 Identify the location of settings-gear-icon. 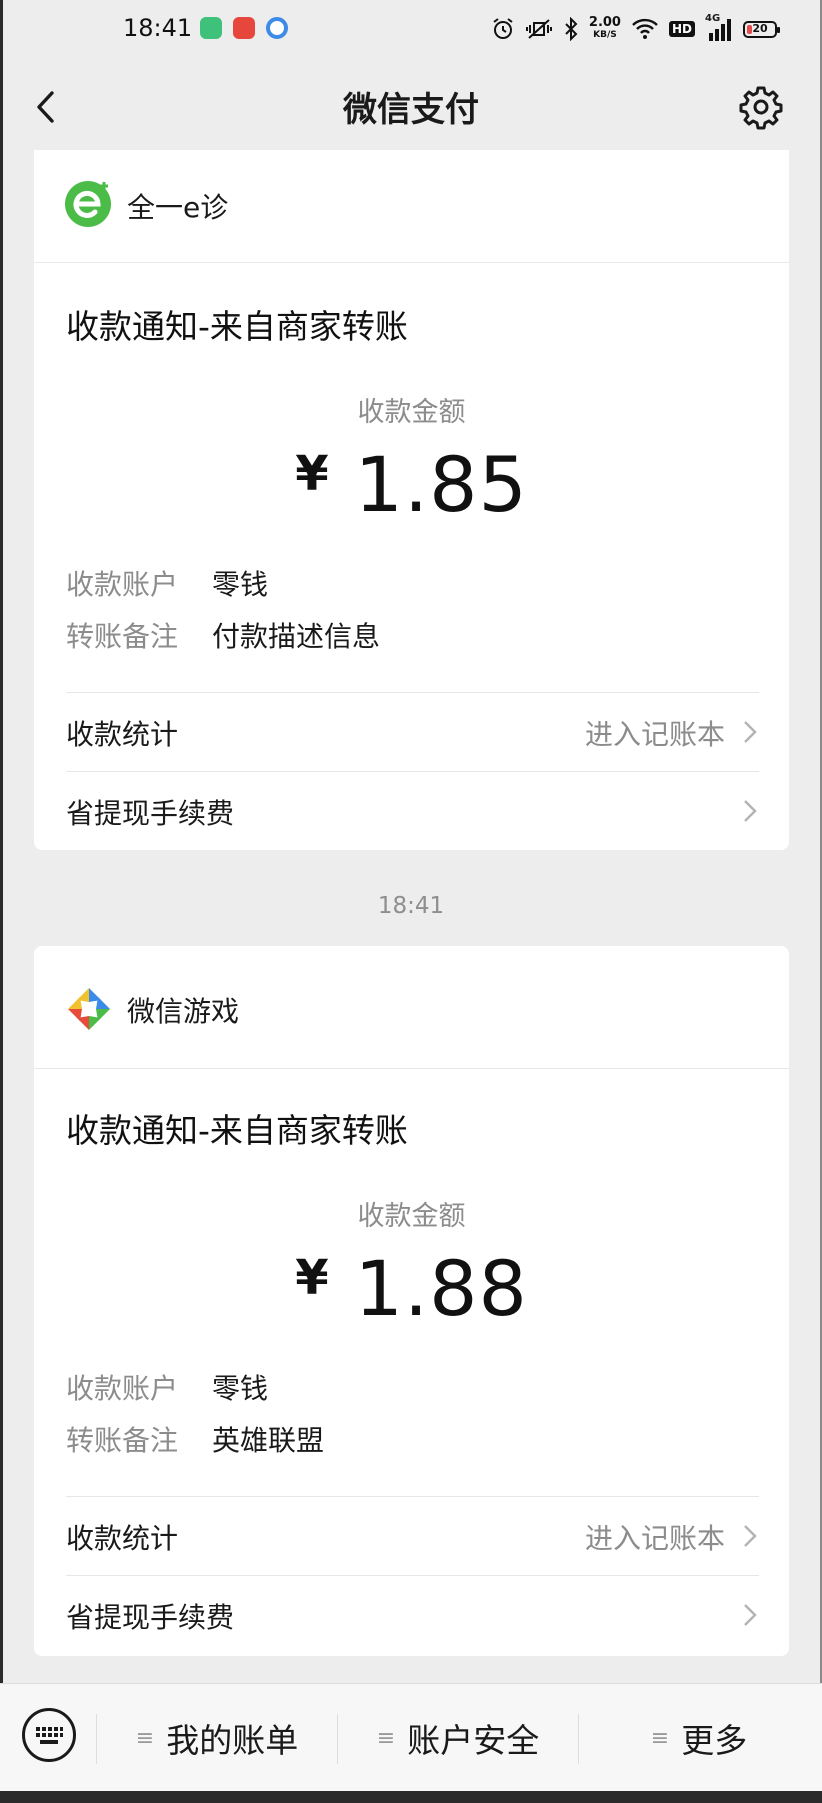
(761, 107).